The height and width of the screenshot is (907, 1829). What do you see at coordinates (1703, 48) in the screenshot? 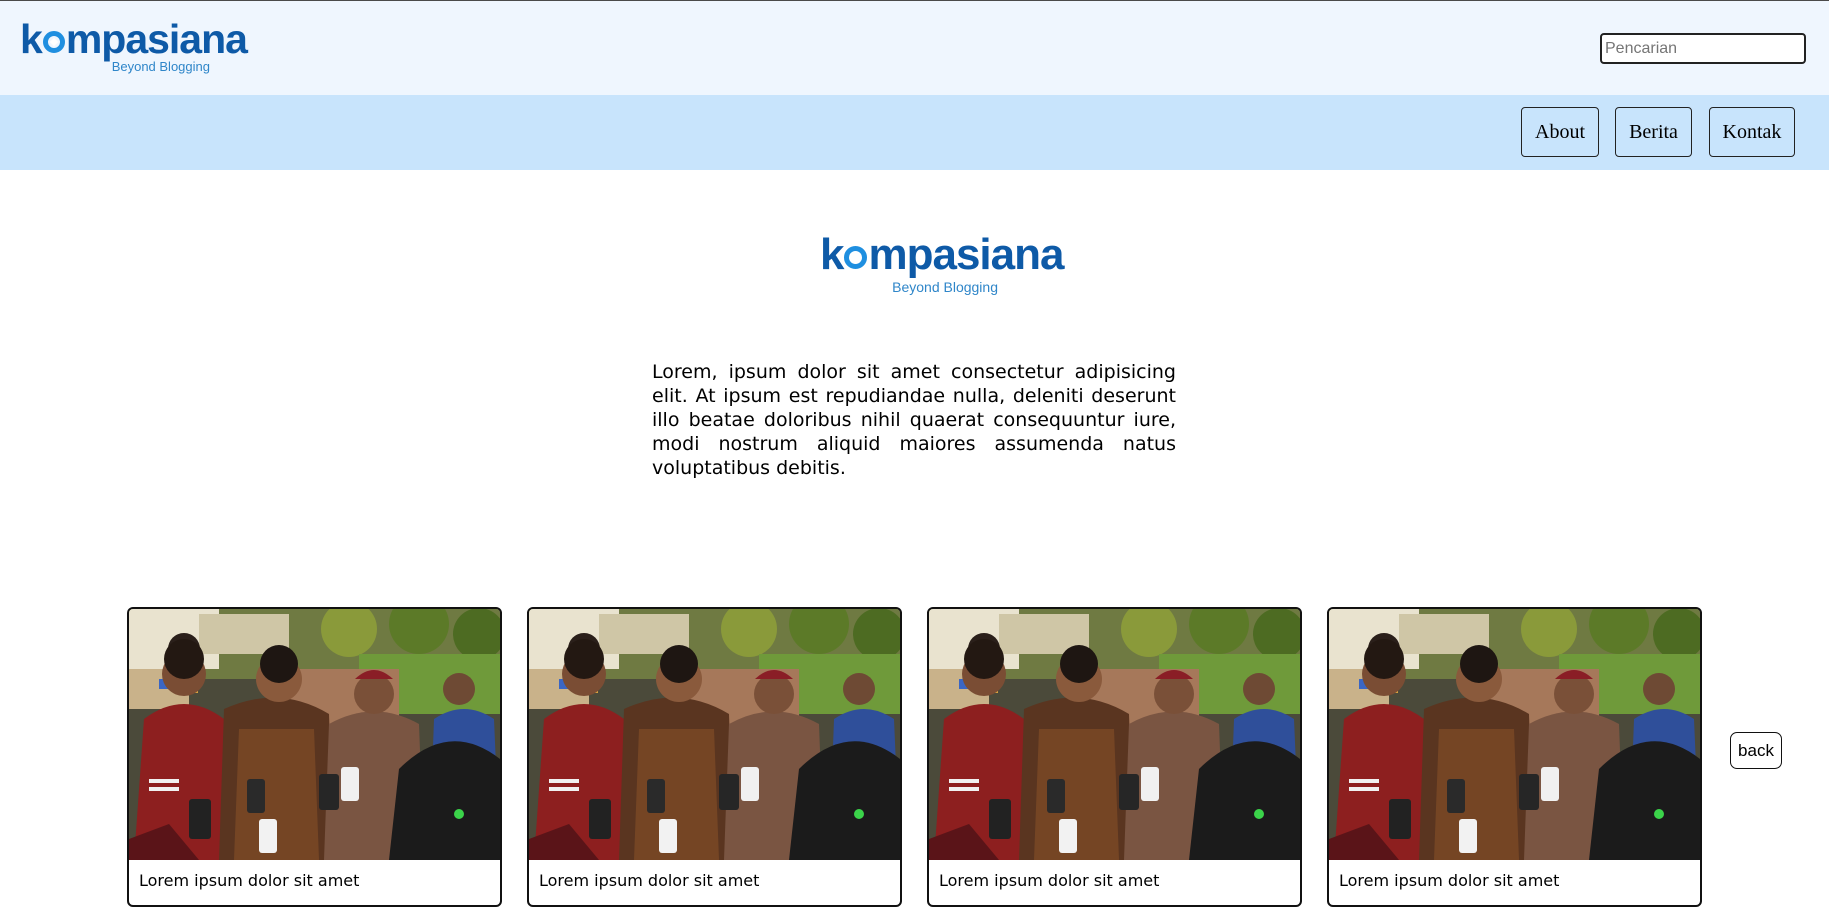
I see `search-input` at bounding box center [1703, 48].